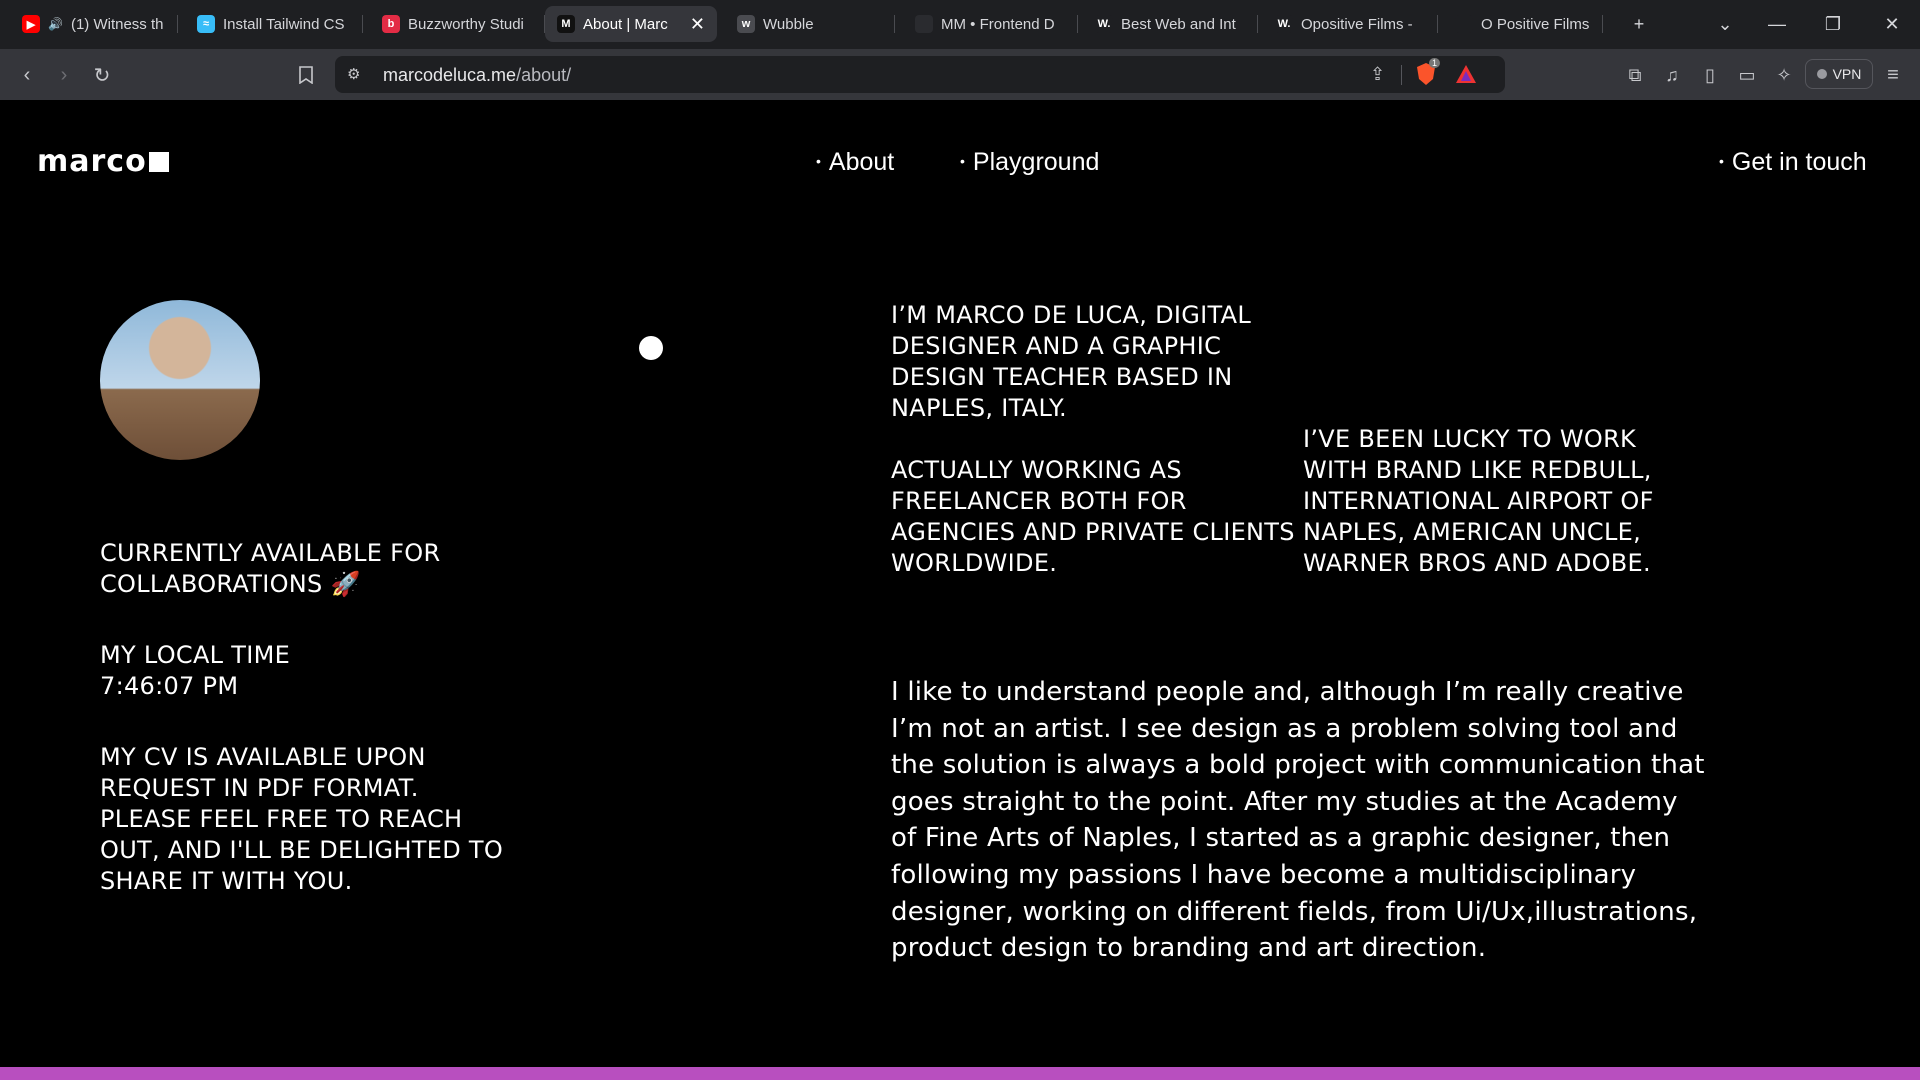 Image resolution: width=1920 pixels, height=1080 pixels. What do you see at coordinates (195, 655) in the screenshot?
I see `local-time-label: My local time` at bounding box center [195, 655].